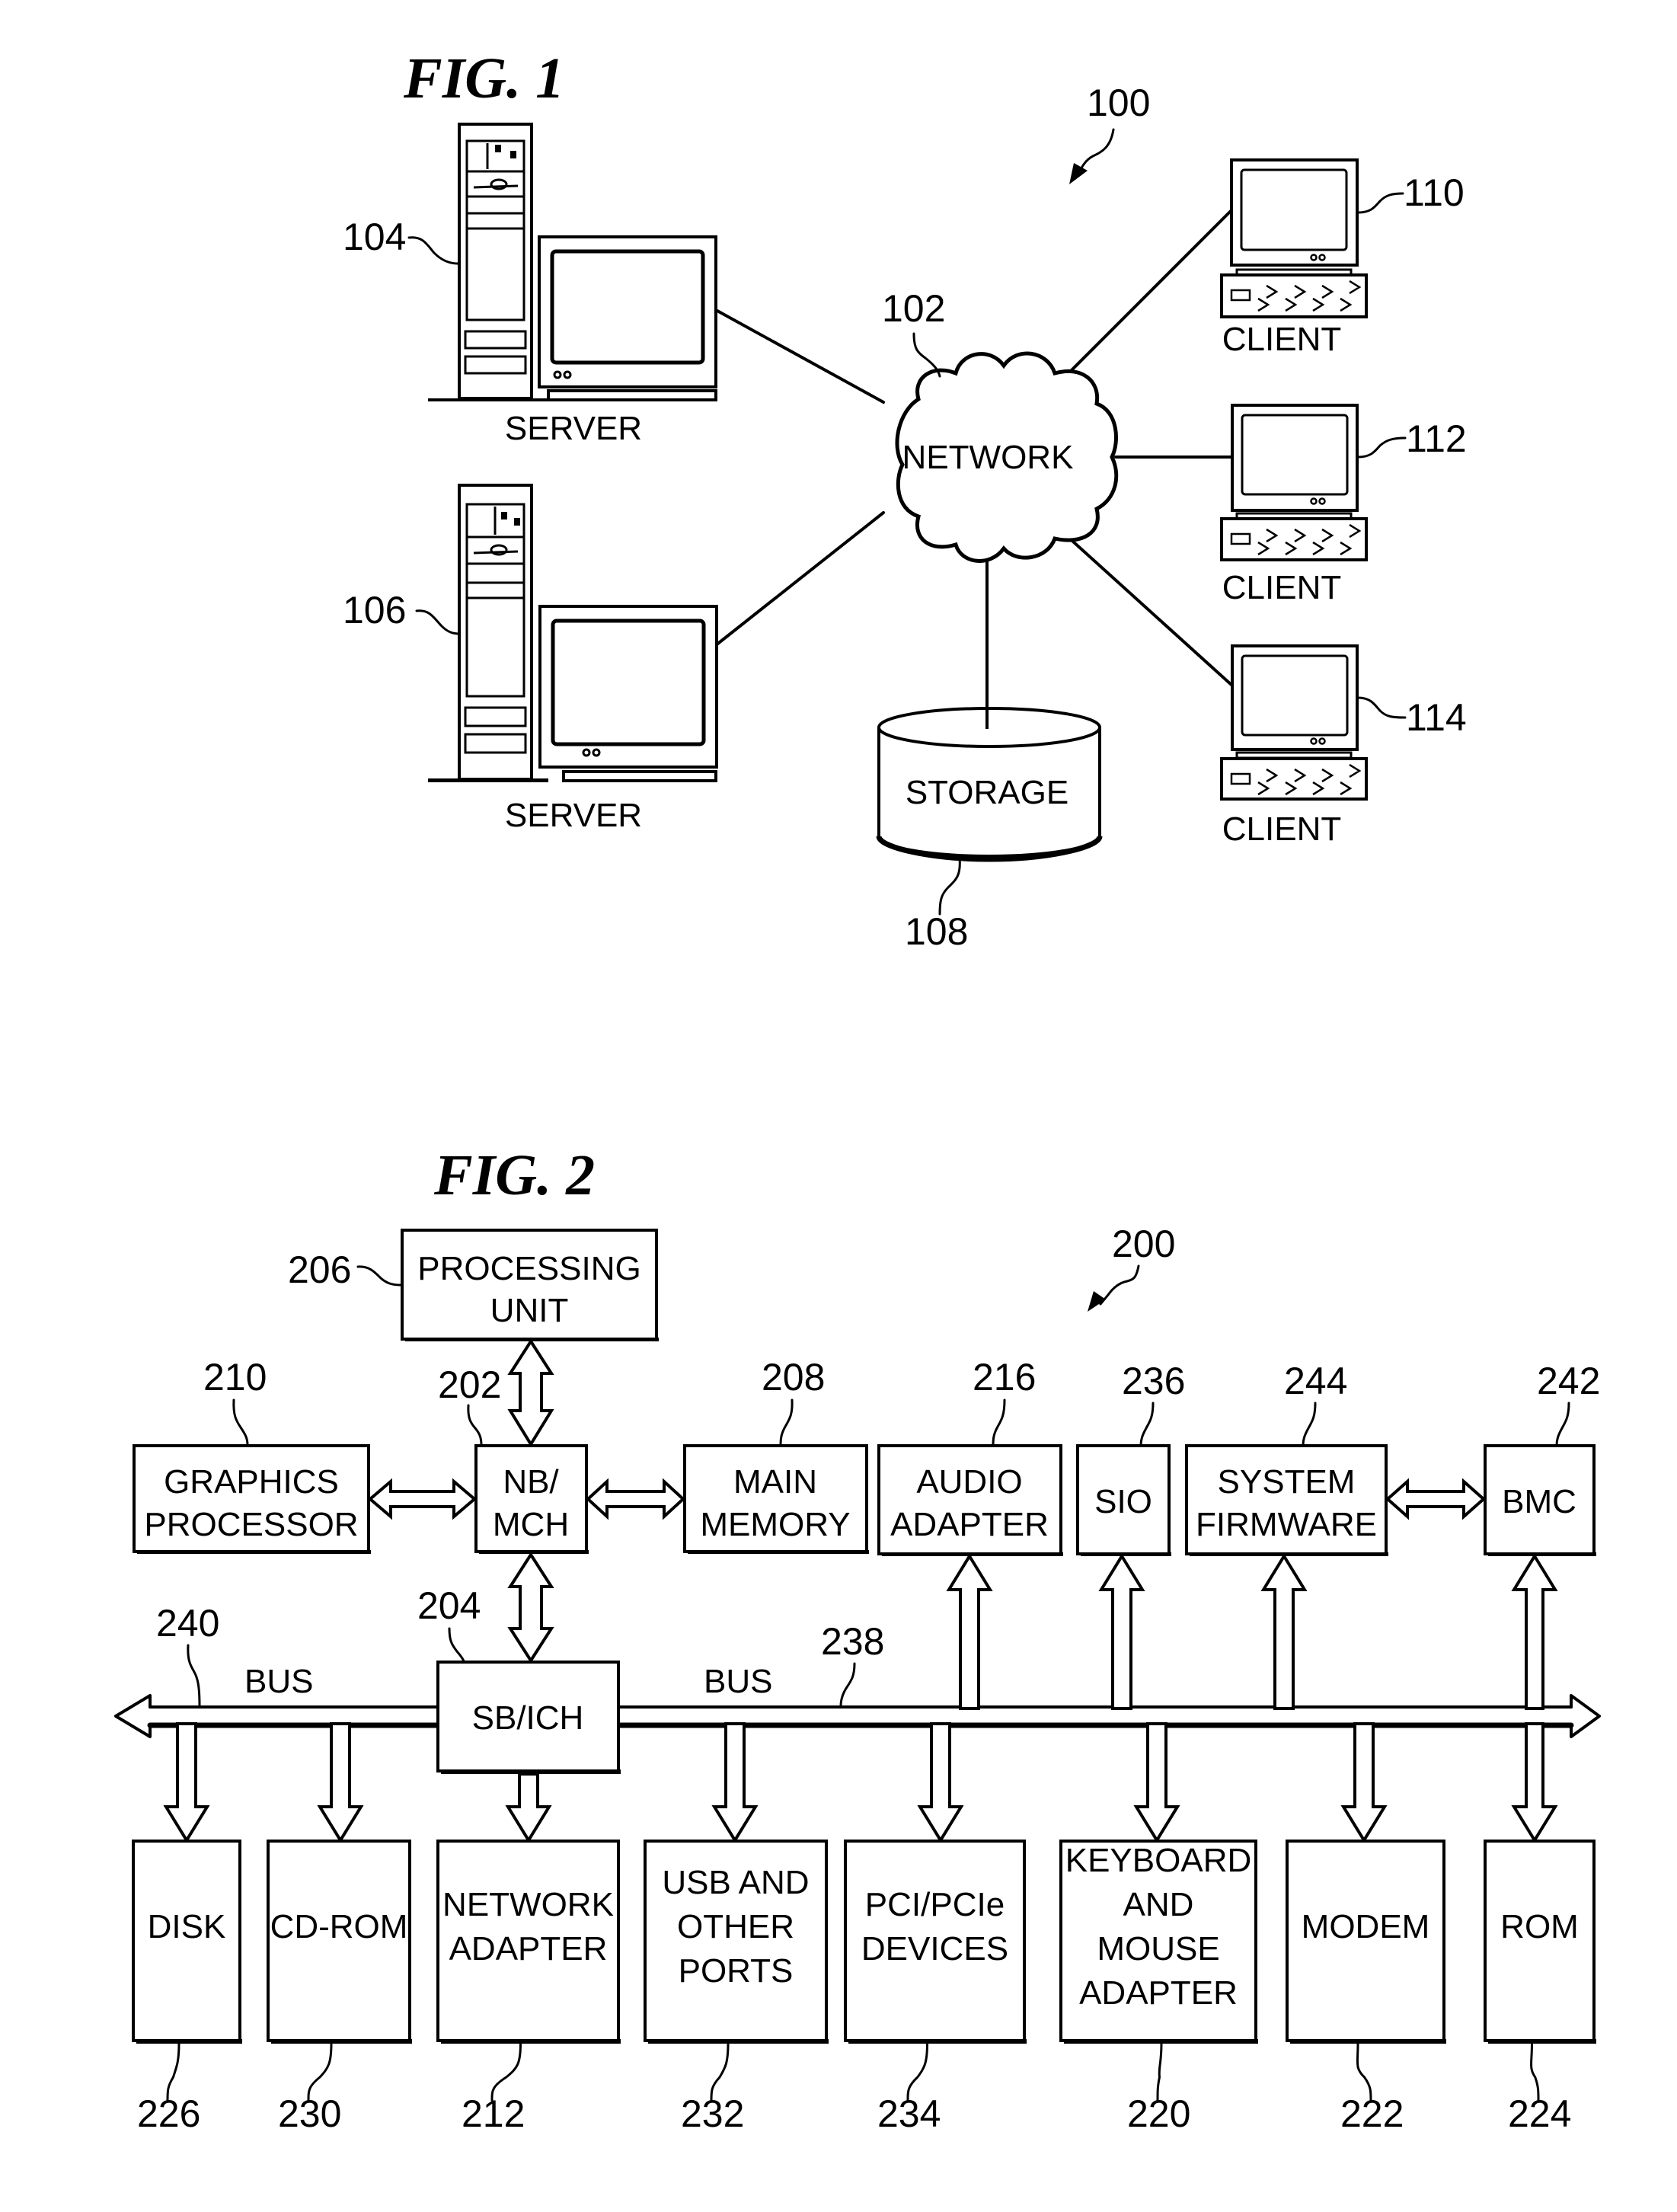 This screenshot has height=2212, width=1677. Describe the element at coordinates (529, 1310) in the screenshot. I see `processing-unit-line-2: UNIT` at that location.